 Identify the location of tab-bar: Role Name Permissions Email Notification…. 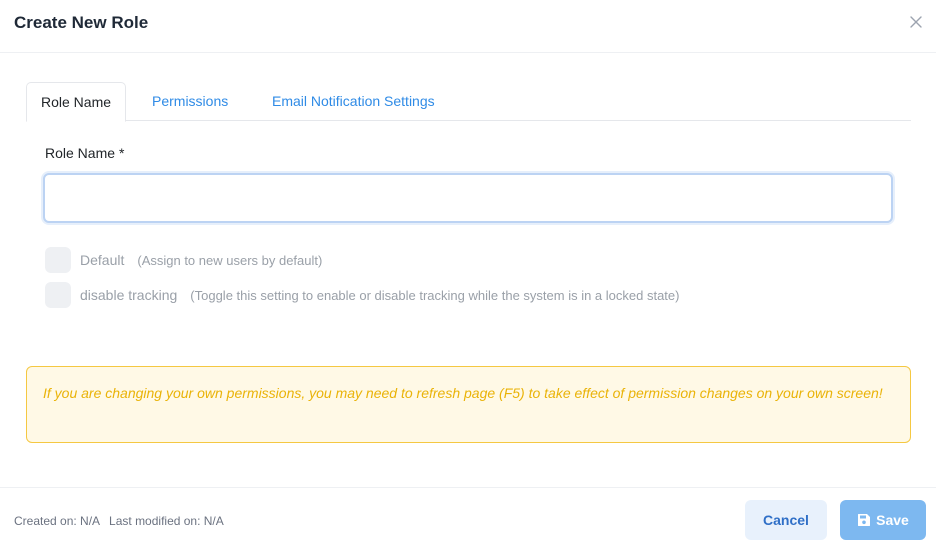
(468, 102).